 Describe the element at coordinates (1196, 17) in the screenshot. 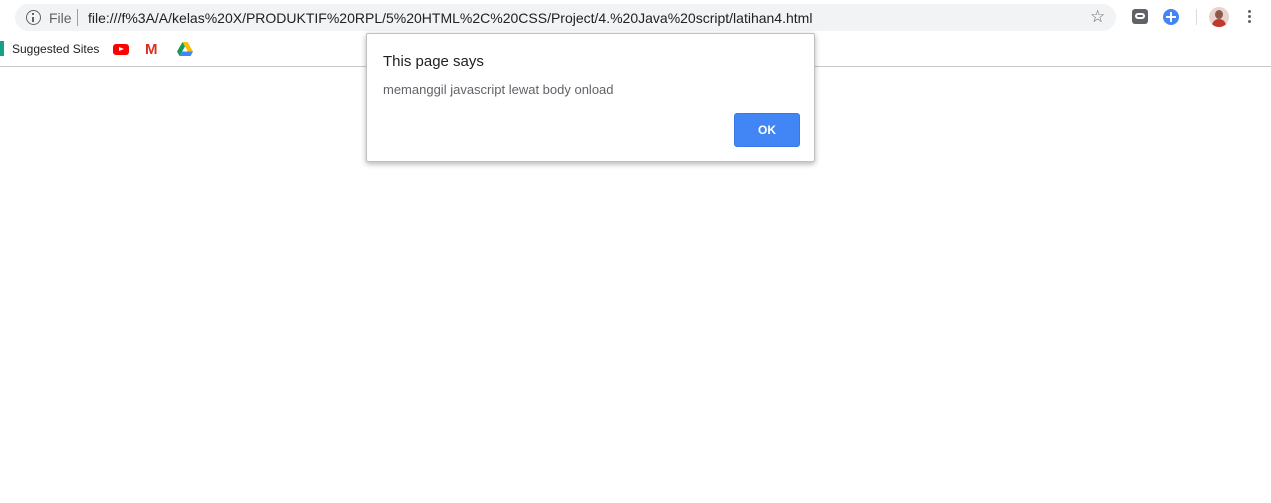

I see `toolbar-divider` at that location.